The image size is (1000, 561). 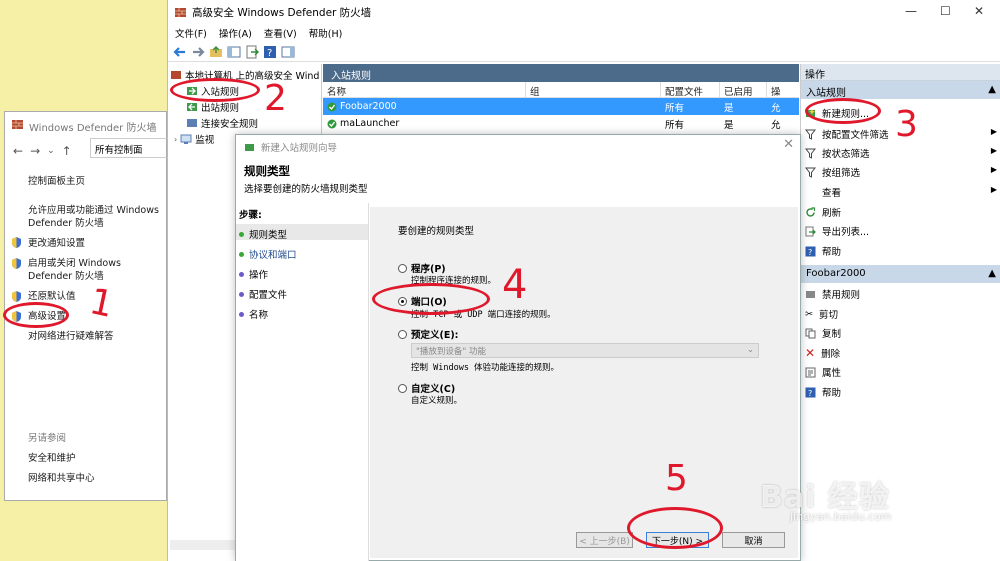 What do you see at coordinates (782, 89) in the screenshot?
I see `col-action: 操` at bounding box center [782, 89].